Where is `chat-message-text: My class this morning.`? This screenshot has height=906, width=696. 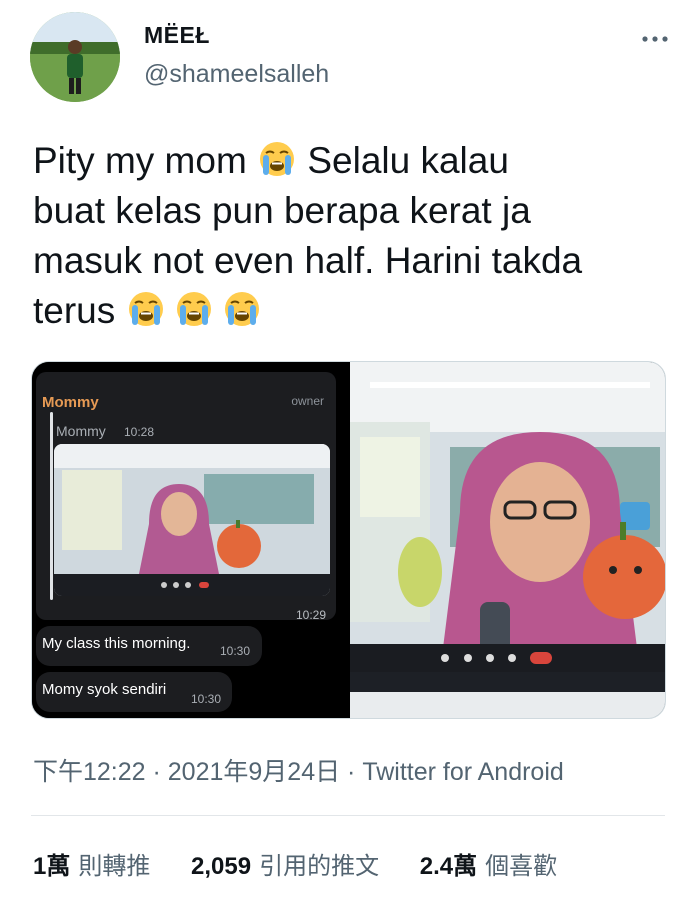 chat-message-text: My class this morning. is located at coordinates (116, 643).